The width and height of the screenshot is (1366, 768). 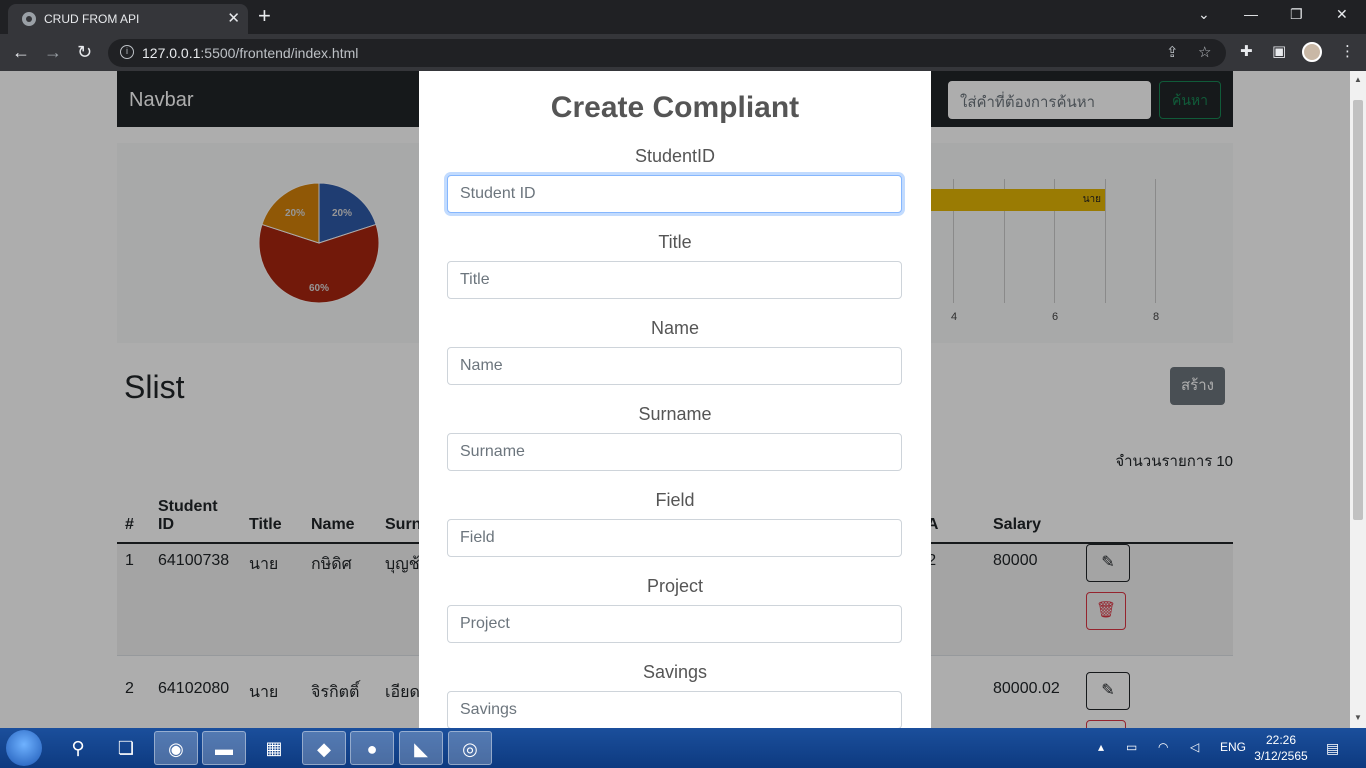 What do you see at coordinates (674, 538) in the screenshot?
I see `field-input: Field` at bounding box center [674, 538].